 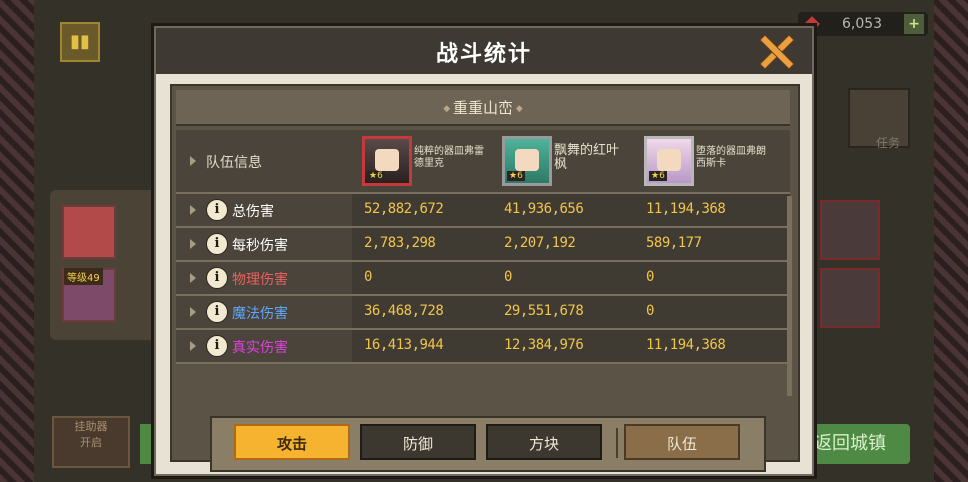 What do you see at coordinates (544, 345) in the screenshot?
I see `damage-value: 12,384,976` at bounding box center [544, 345].